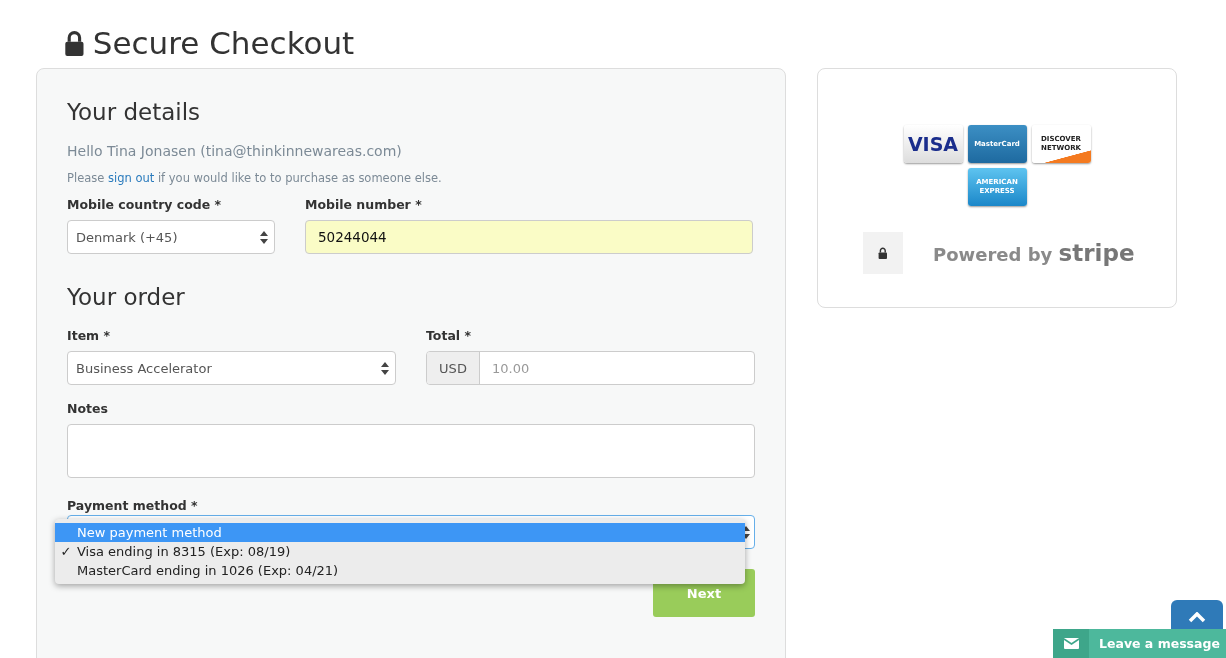 This screenshot has height=658, width=1226. What do you see at coordinates (126, 297) in the screenshot?
I see `section-heading: Your order` at bounding box center [126, 297].